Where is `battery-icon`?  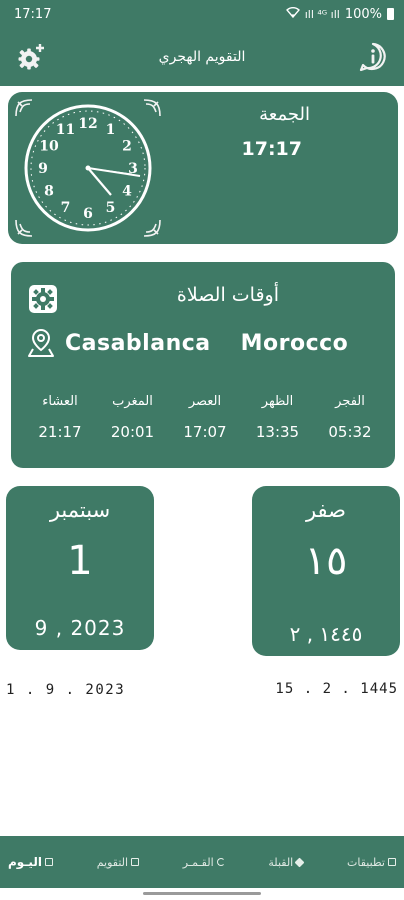
battery-icon is located at coordinates (390, 14).